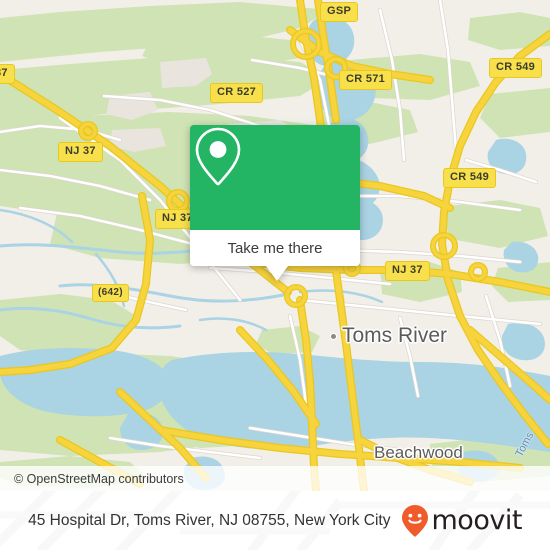  What do you see at coordinates (99, 478) in the screenshot?
I see `osm-attribution-text: © OpenStreetMap contributors` at bounding box center [99, 478].